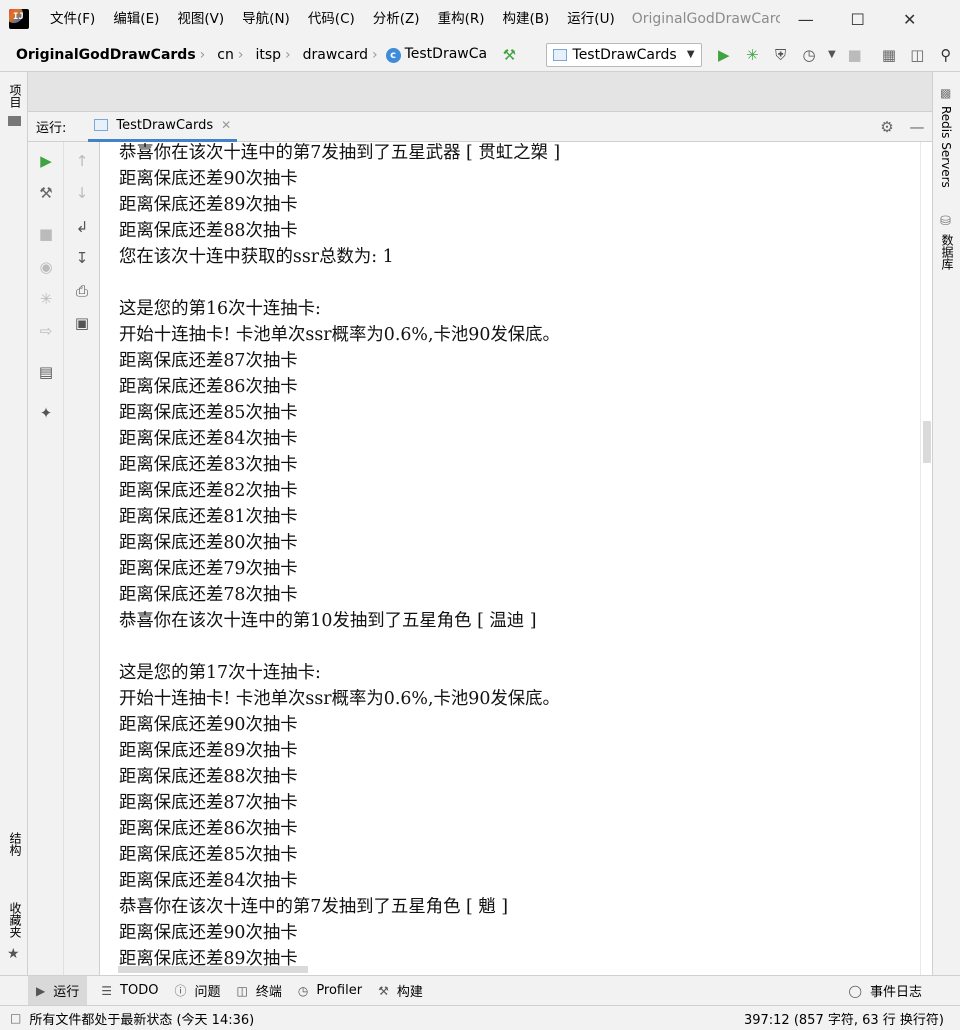 Image resolution: width=960 pixels, height=1030 pixels. Describe the element at coordinates (82, 227) in the screenshot. I see `soft-wrap-icon: ↲` at that location.